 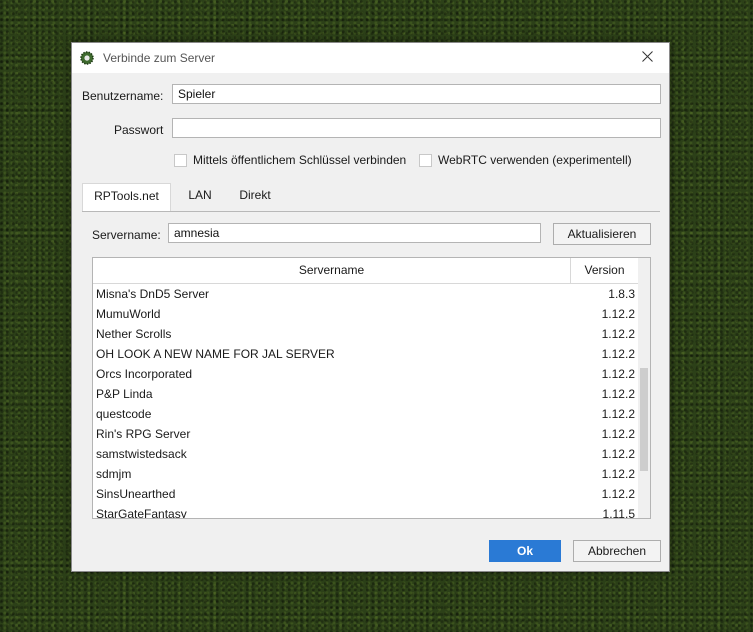 What do you see at coordinates (618, 512) in the screenshot?
I see `server-version: 1.11.5` at bounding box center [618, 512].